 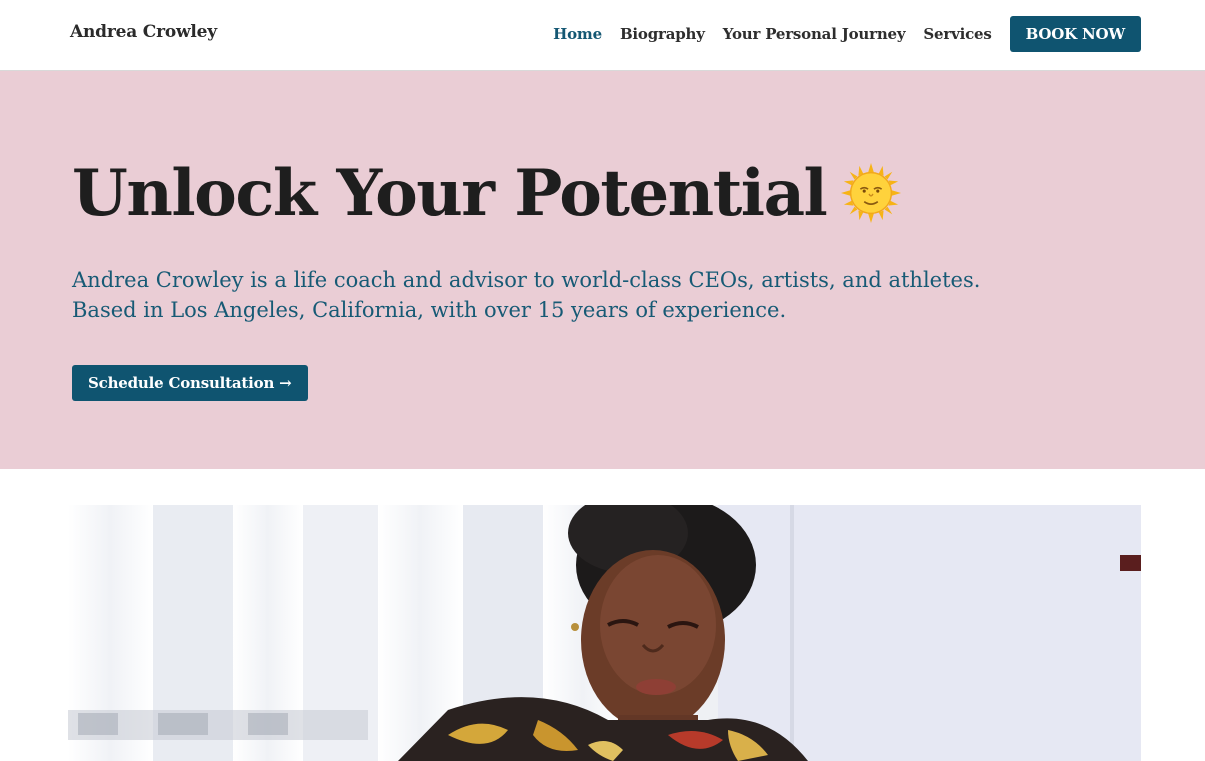 I want to click on schedule-consultation-button: Schedule Consultation →, so click(x=190, y=383).